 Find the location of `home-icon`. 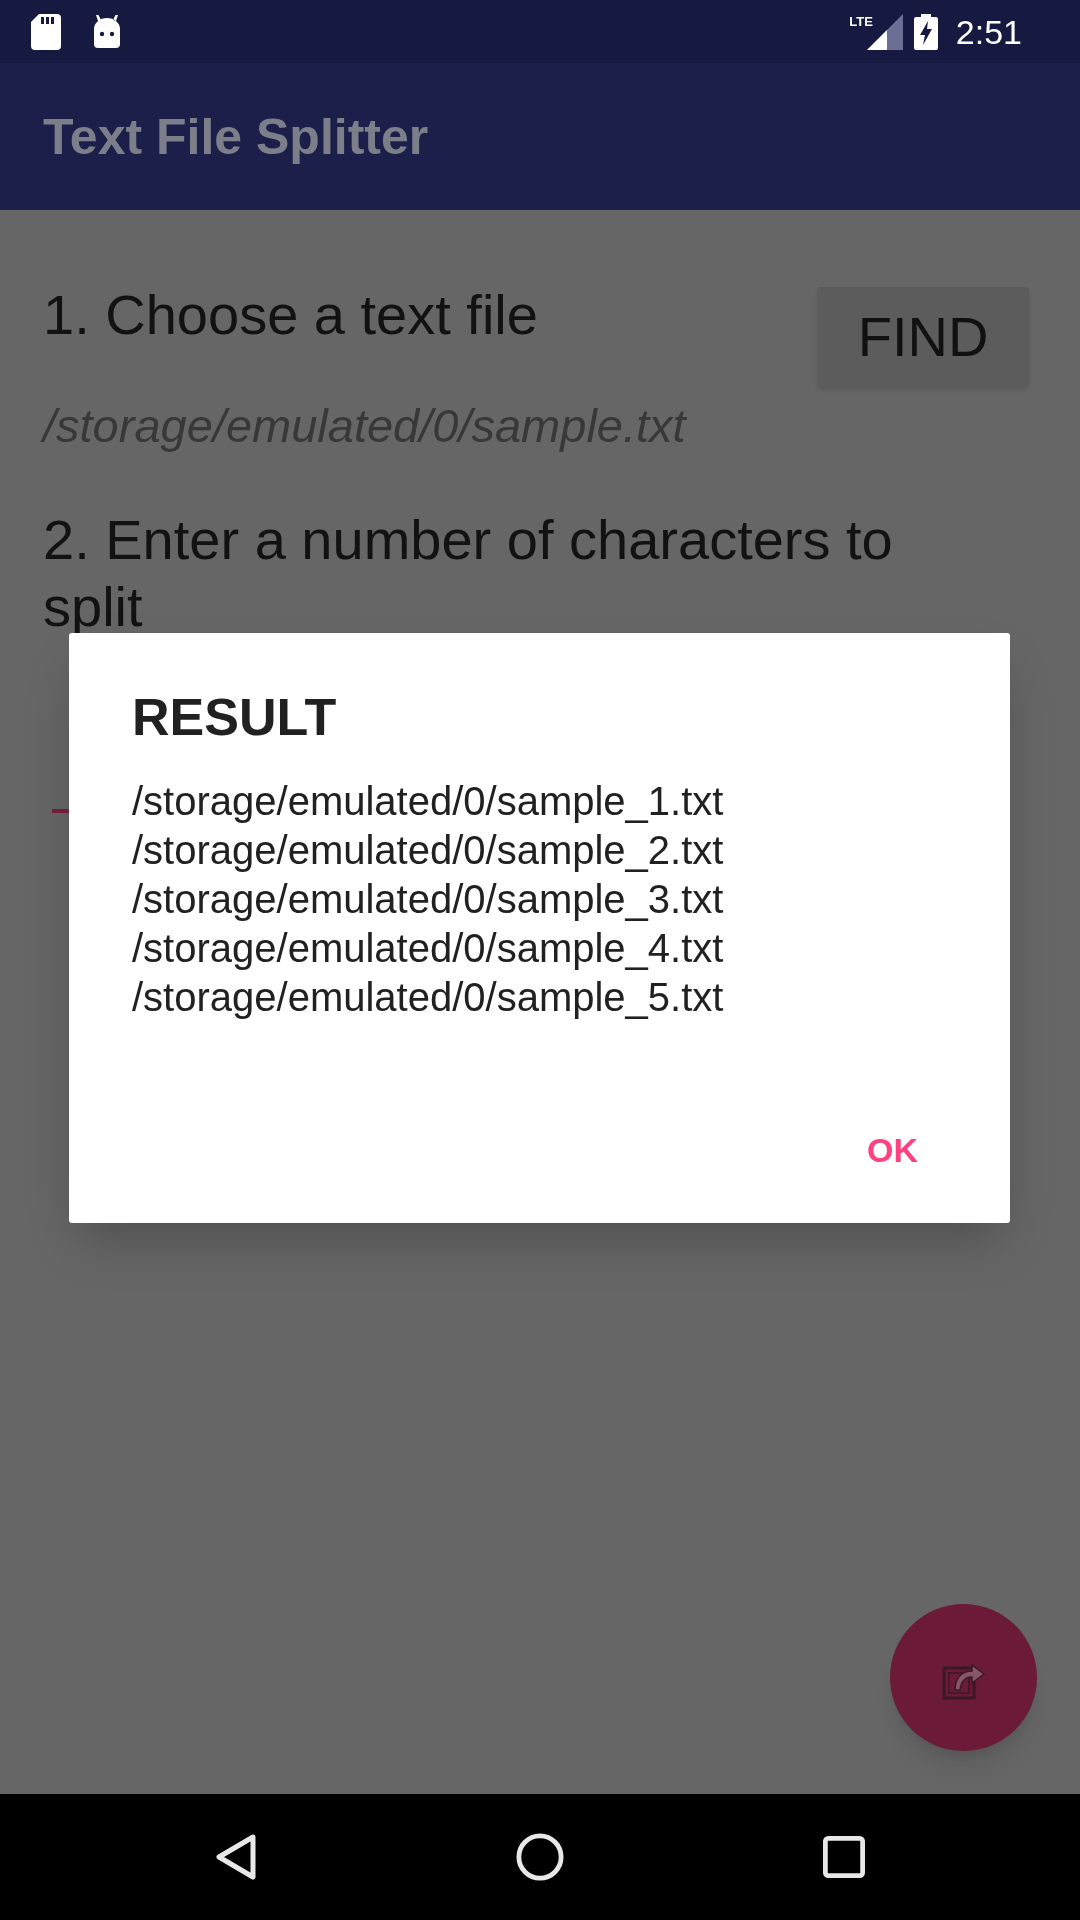

home-icon is located at coordinates (540, 1857).